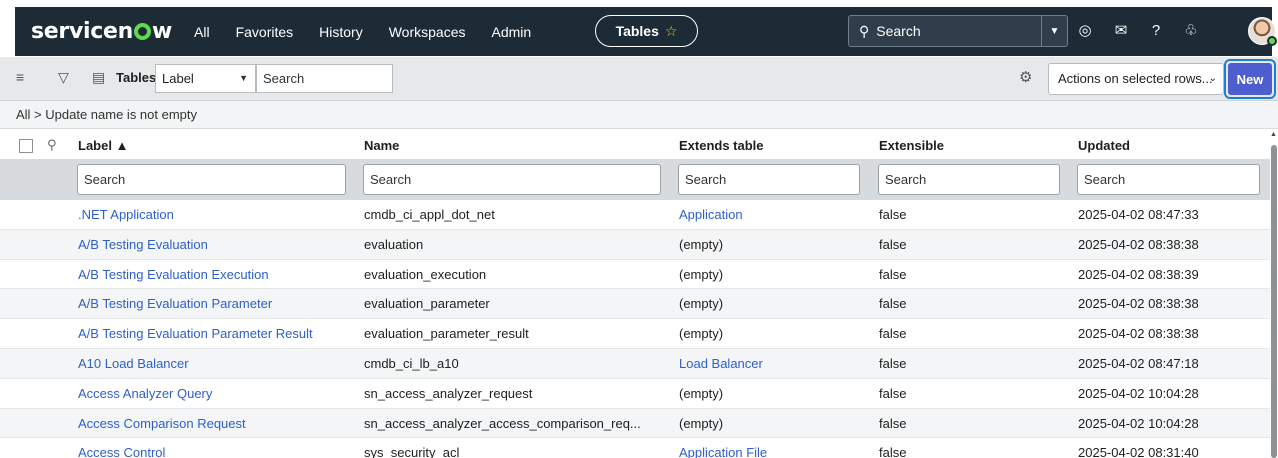 This screenshot has height=458, width=1278. Describe the element at coordinates (1168, 179) in the screenshot. I see `filter-updated-input: Search` at that location.